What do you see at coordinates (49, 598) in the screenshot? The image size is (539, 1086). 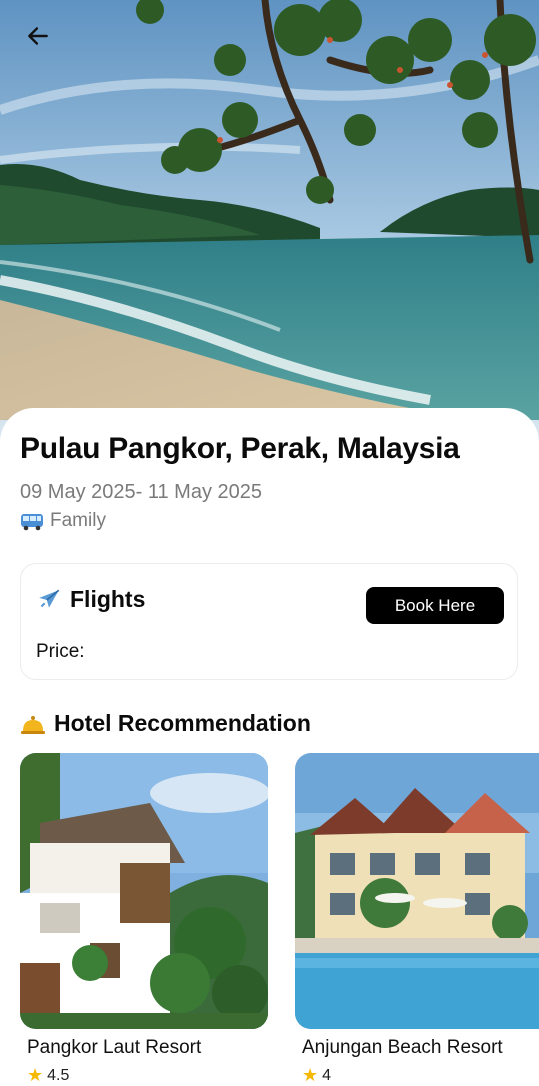 I see `airplane-icon` at bounding box center [49, 598].